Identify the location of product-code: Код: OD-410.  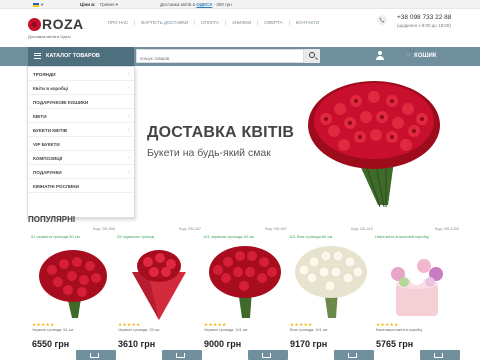
(362, 229).